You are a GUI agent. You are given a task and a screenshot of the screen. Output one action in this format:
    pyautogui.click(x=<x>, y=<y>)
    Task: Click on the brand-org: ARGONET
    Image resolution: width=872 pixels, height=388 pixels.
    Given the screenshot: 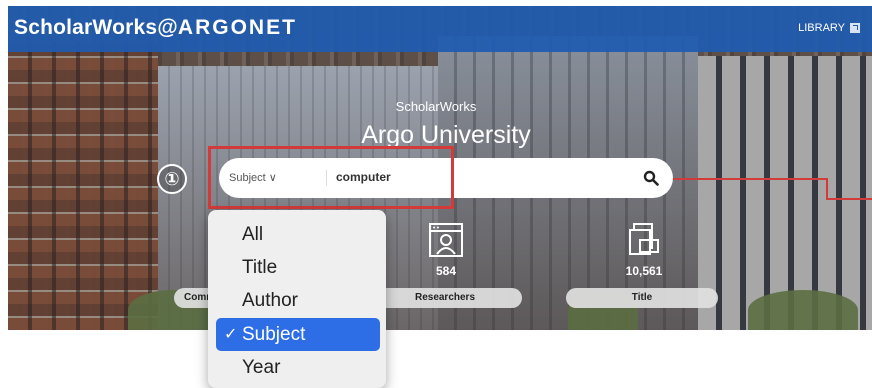 What is the action you would take?
    pyautogui.click(x=237, y=27)
    